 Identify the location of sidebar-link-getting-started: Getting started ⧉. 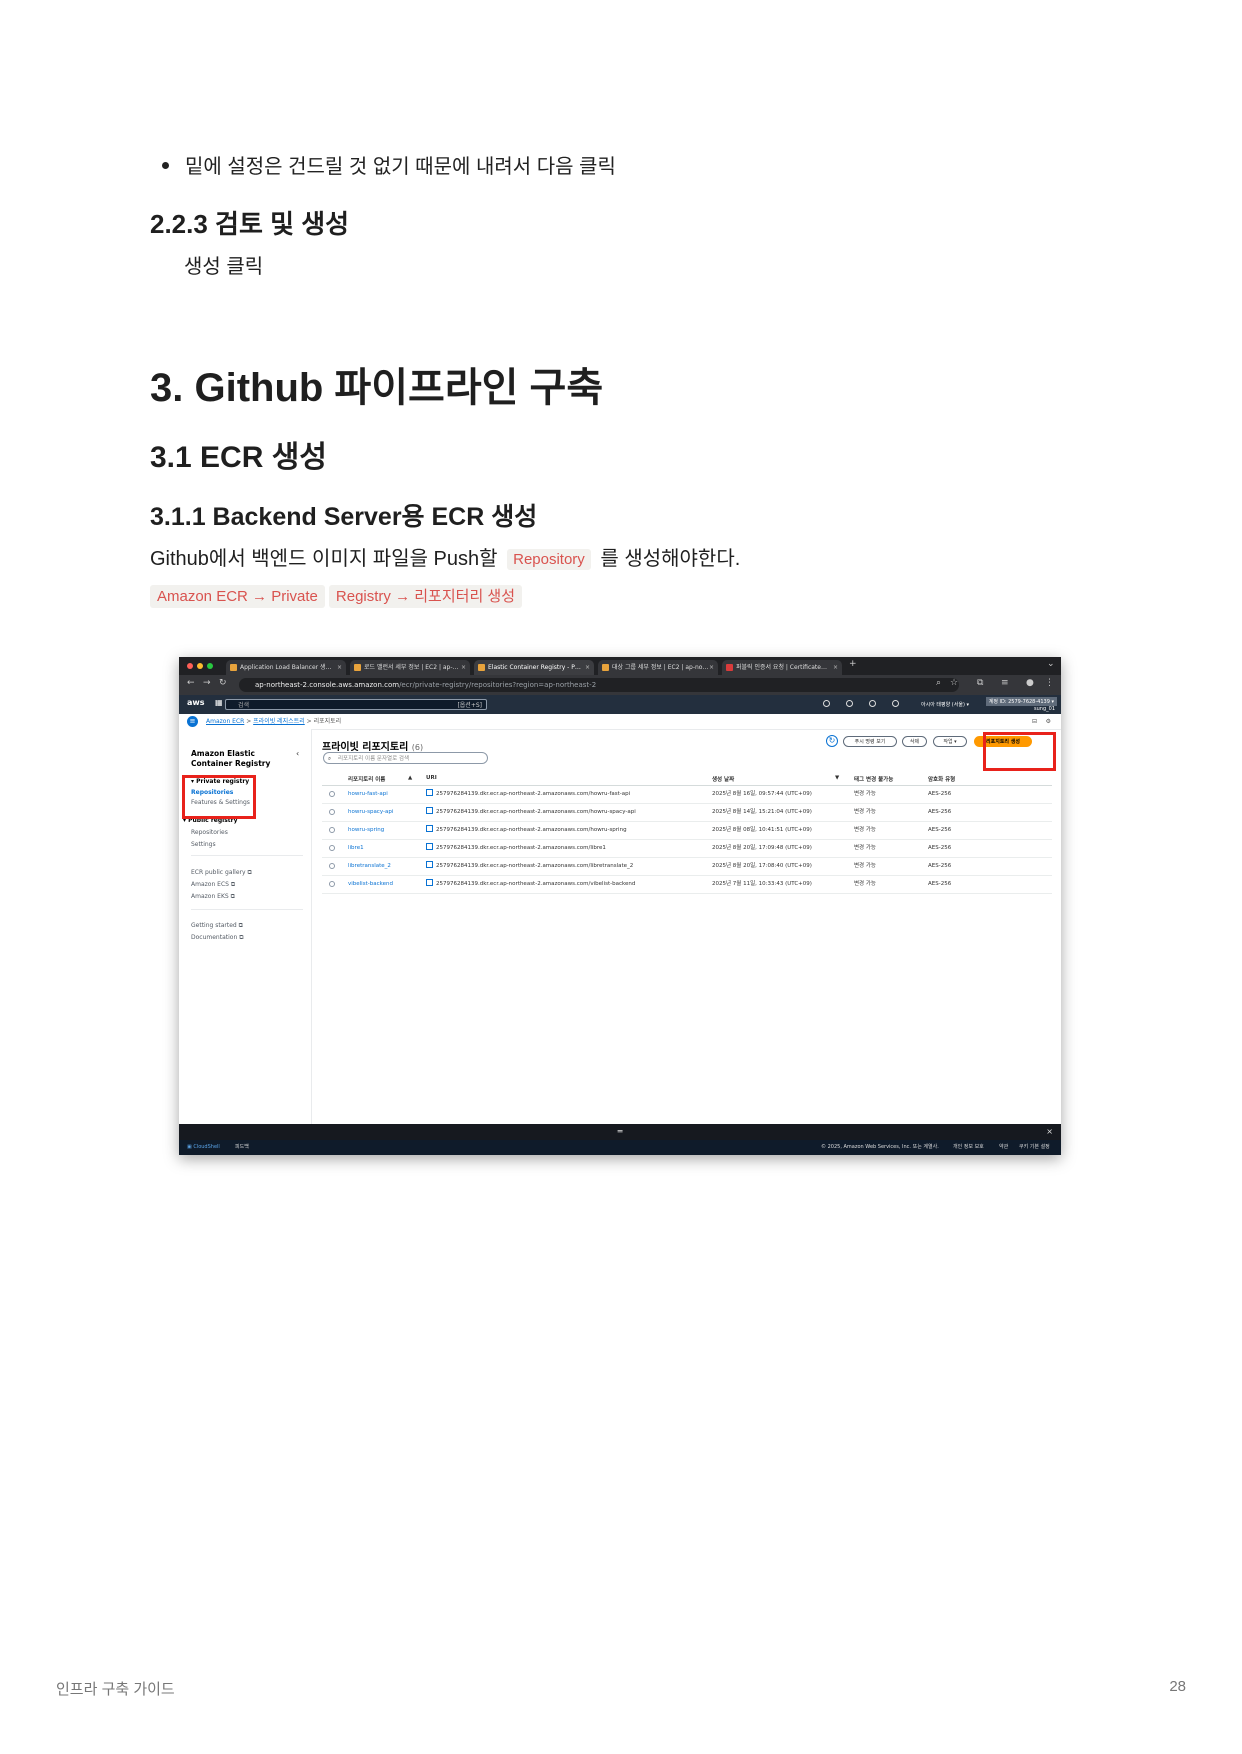
(217, 926).